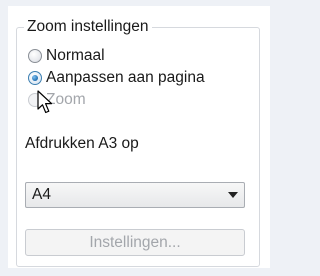 The height and width of the screenshot is (276, 320). What do you see at coordinates (75, 56) in the screenshot?
I see `radio-normal-label: Normaal` at bounding box center [75, 56].